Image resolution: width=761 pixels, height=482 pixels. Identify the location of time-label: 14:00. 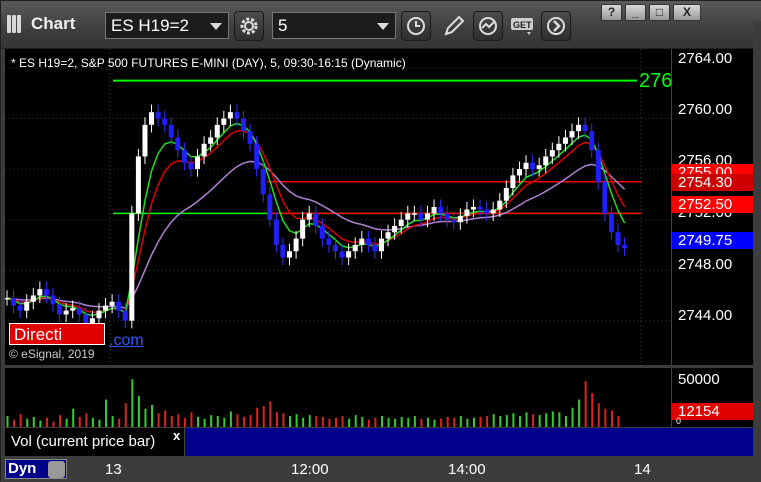
(467, 469).